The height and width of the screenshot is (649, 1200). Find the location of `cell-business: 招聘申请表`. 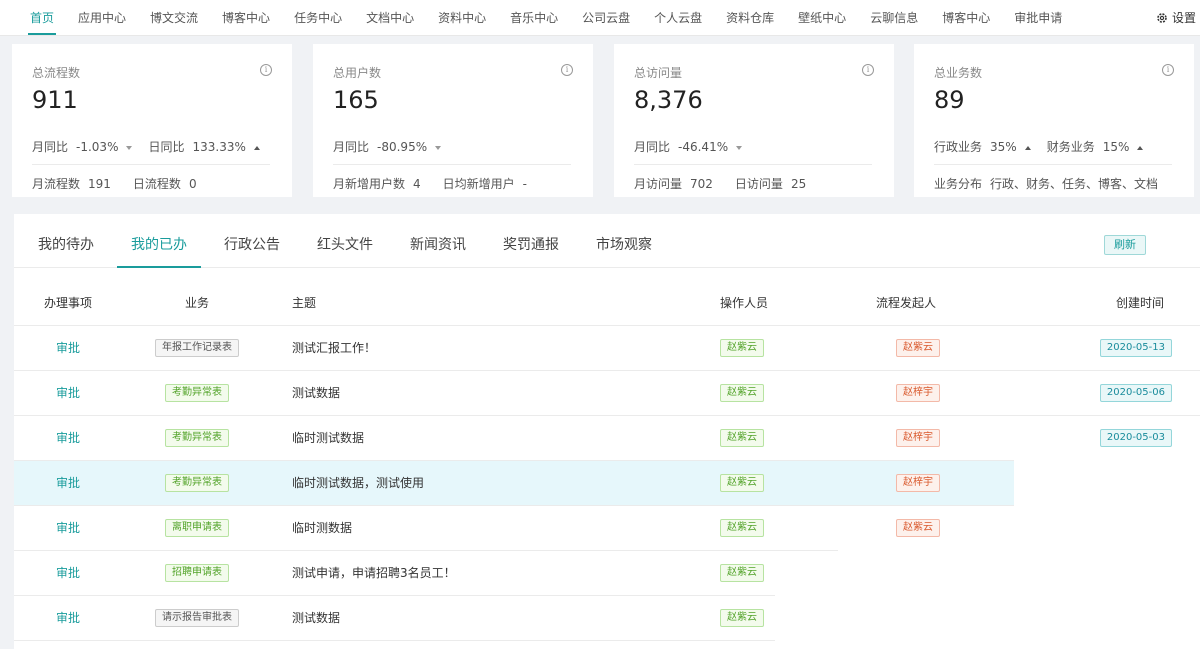

cell-business: 招聘申请表 is located at coordinates (197, 573).